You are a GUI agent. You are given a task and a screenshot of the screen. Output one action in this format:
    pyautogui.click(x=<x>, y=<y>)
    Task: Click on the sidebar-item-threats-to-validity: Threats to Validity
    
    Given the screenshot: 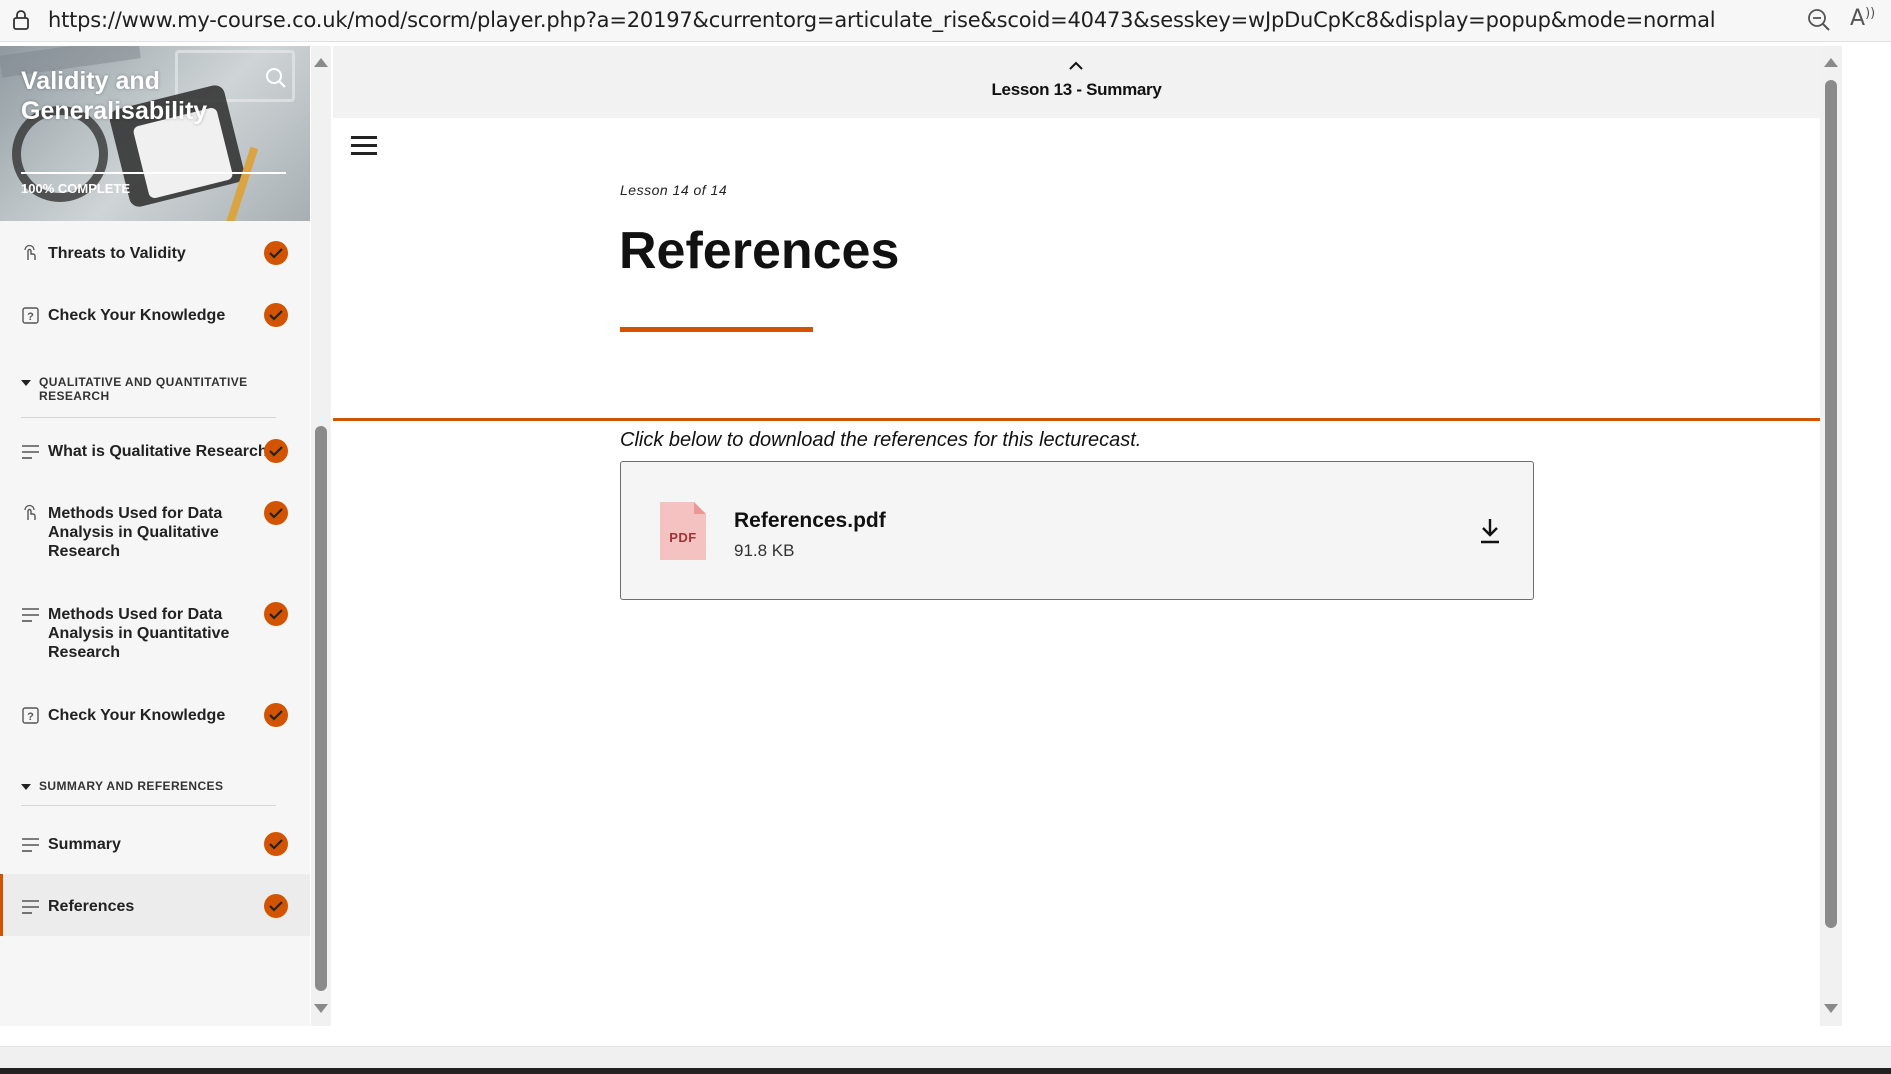 What is the action you would take?
    pyautogui.click(x=155, y=252)
    